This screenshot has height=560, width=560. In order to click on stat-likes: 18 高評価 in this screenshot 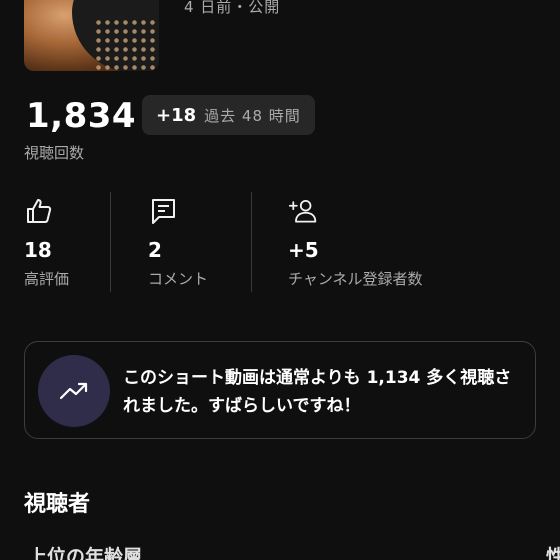, I will do `click(46, 242)`.